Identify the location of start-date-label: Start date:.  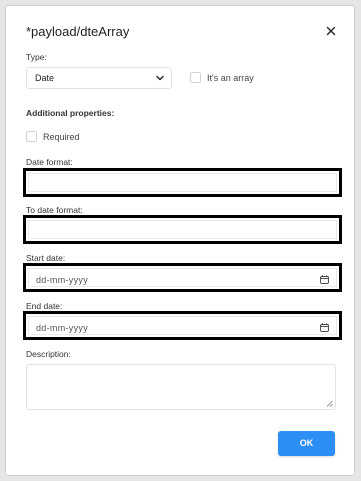
(46, 258).